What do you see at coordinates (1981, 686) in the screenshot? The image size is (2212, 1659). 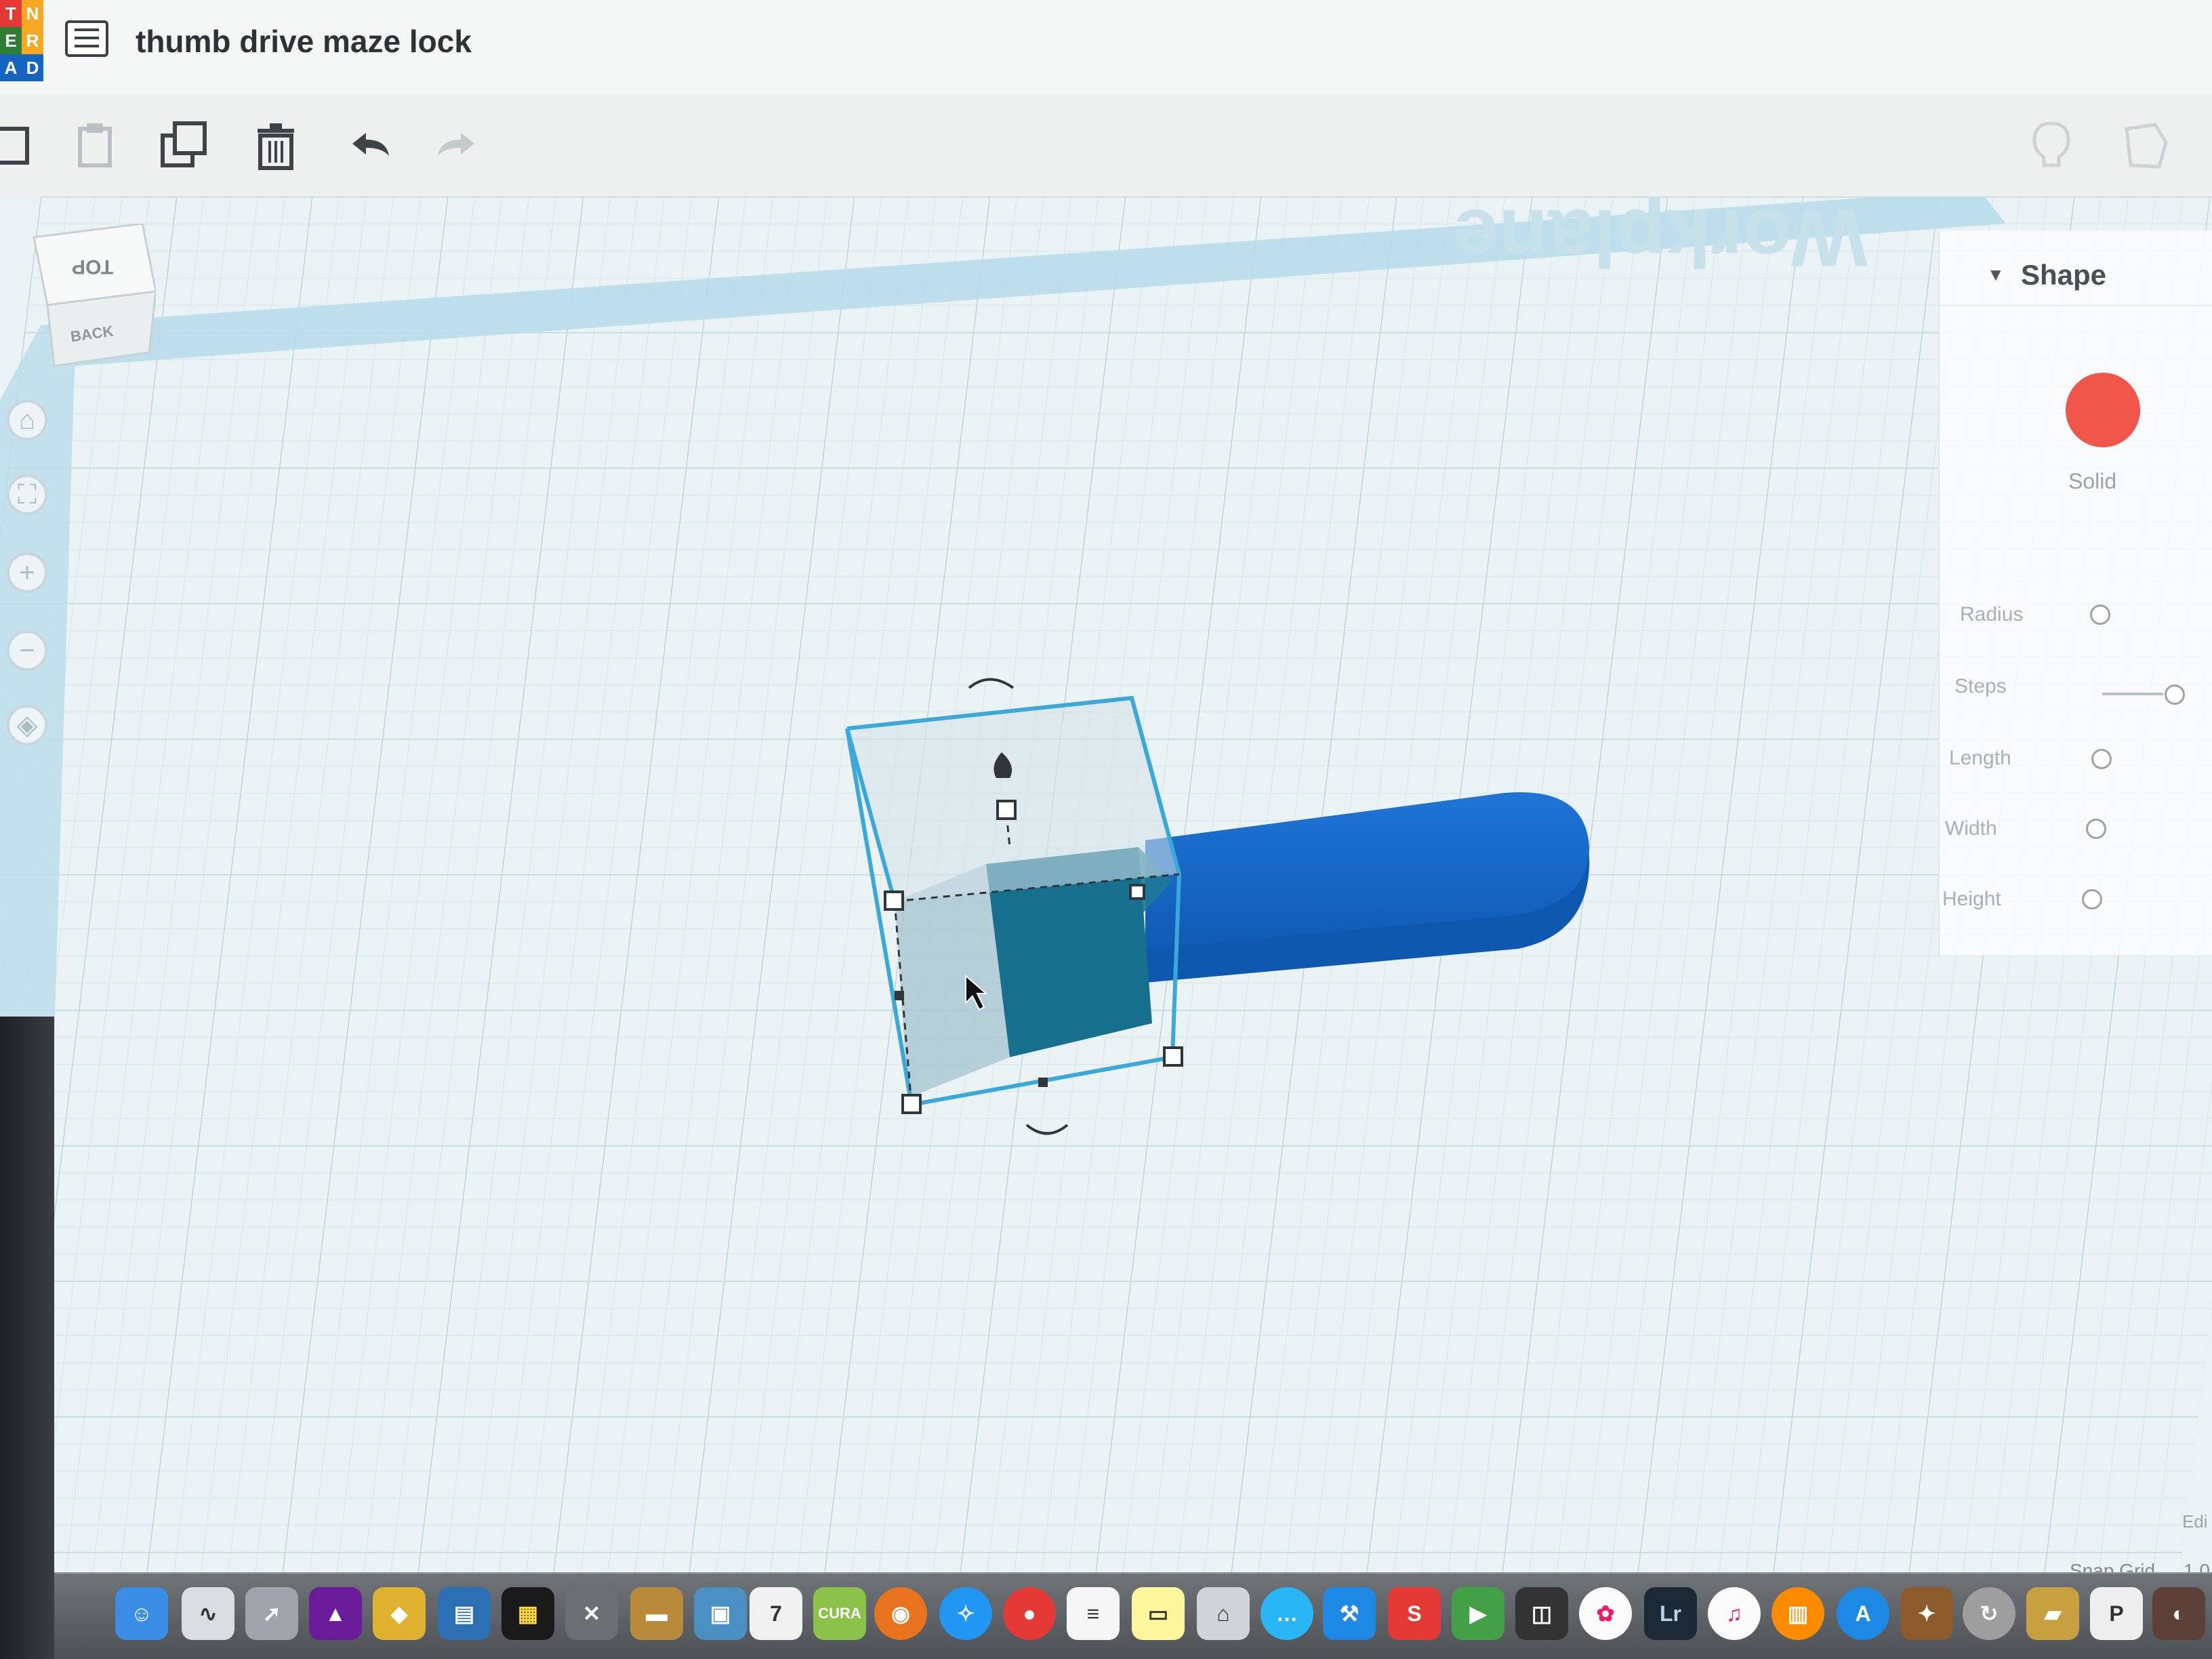 I see `steps-label: Steps` at bounding box center [1981, 686].